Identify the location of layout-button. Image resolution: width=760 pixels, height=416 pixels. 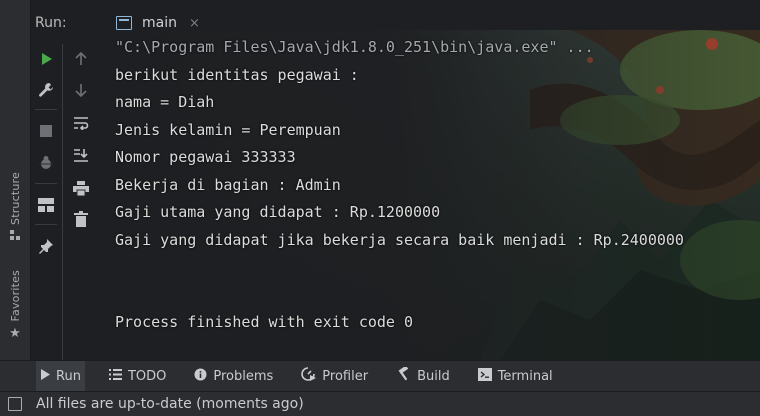
(46, 205).